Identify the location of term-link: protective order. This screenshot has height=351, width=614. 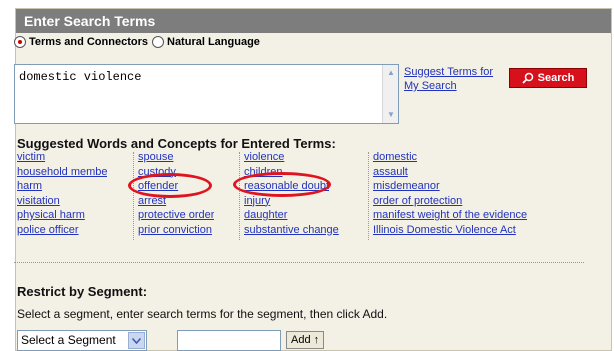
(176, 215).